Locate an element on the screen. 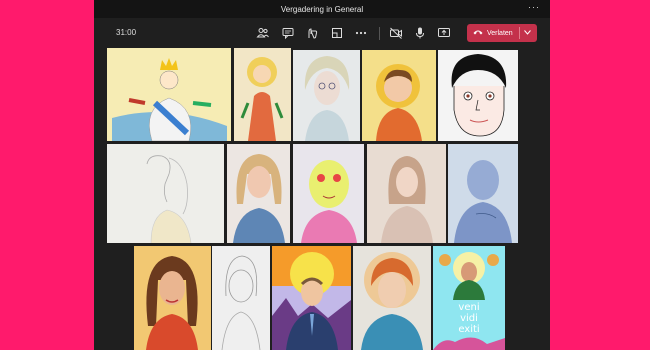 Image resolution: width=650 pixels, height=350 pixels. meeting-timer: 31:00 is located at coordinates (126, 32).